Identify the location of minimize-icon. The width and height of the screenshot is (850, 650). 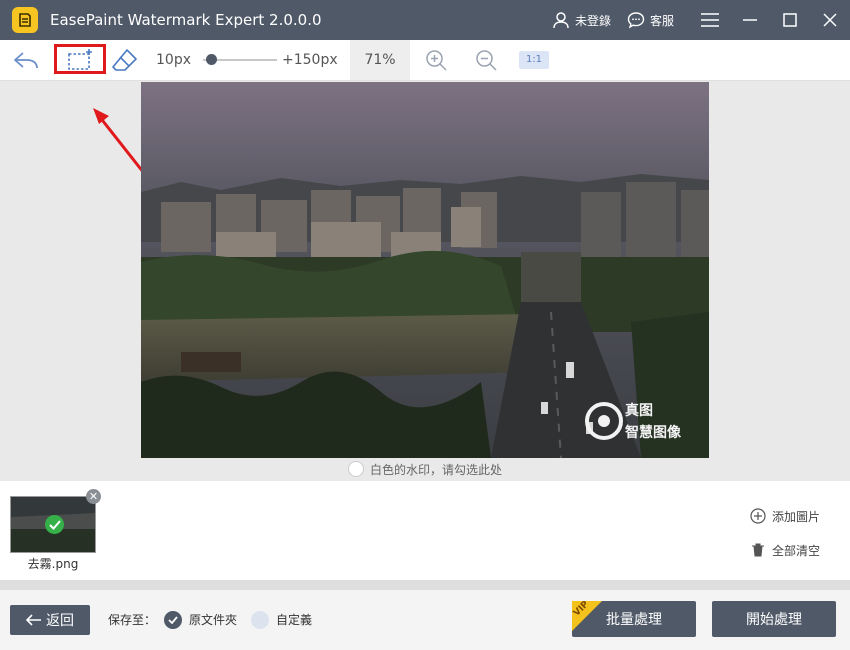
(750, 20).